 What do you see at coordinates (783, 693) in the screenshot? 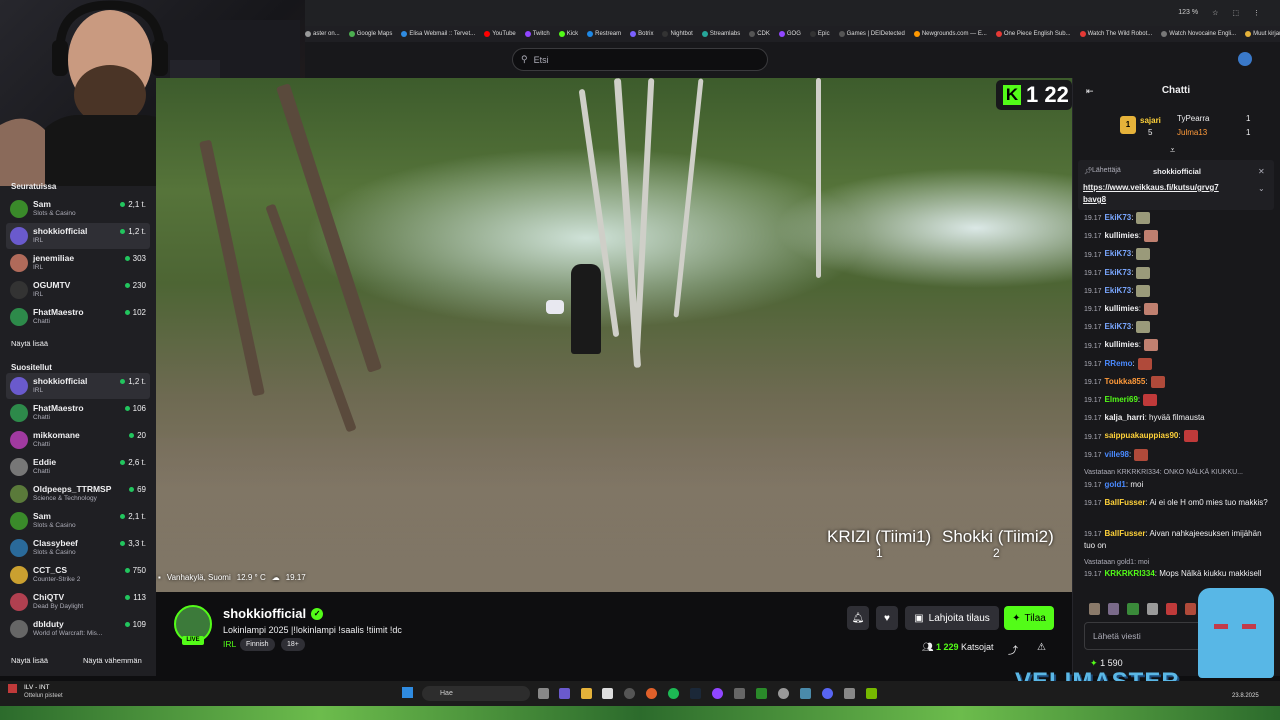
I see `obs-icon` at bounding box center [783, 693].